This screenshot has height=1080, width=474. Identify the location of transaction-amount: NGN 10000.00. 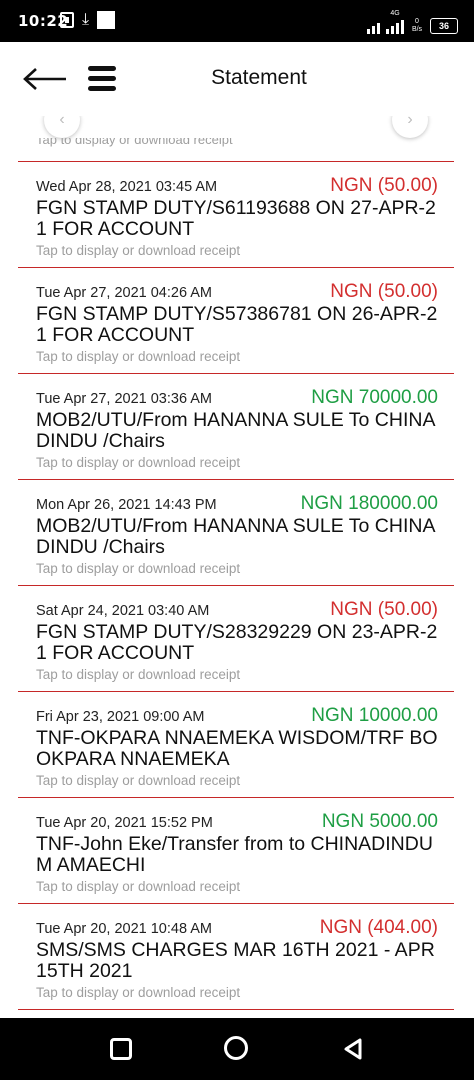
(374, 715).